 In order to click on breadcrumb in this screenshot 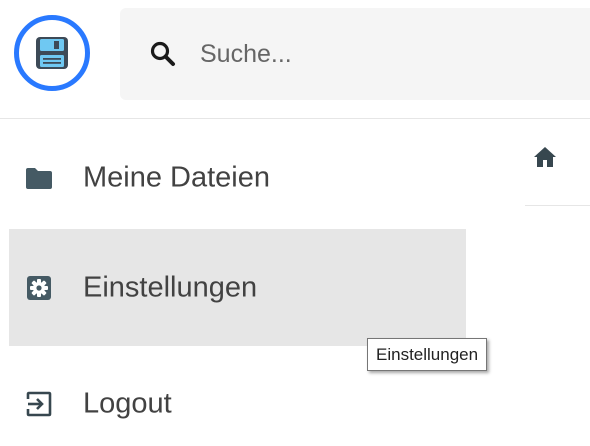, I will do `click(557, 162)`.